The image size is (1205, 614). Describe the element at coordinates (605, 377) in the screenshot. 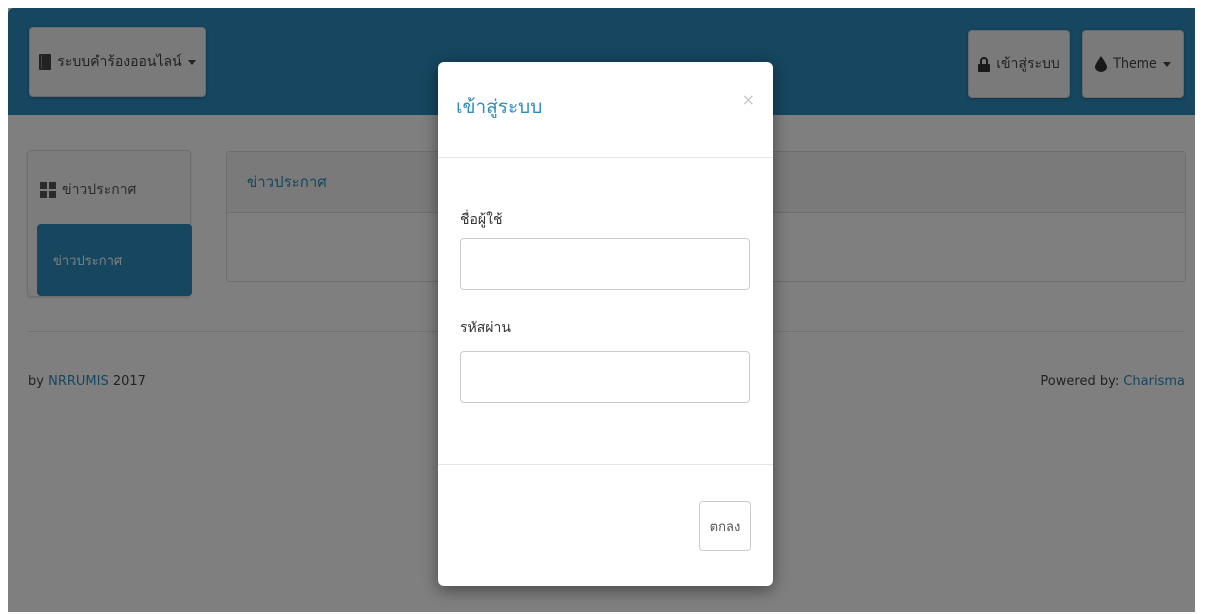

I see `password-input` at that location.